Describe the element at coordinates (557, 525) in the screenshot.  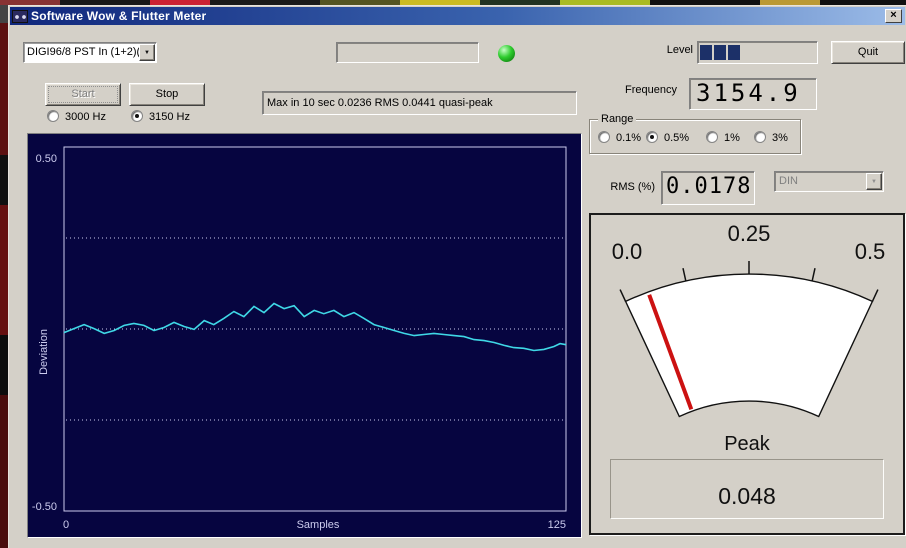
I see `x-tick-125: 125` at that location.